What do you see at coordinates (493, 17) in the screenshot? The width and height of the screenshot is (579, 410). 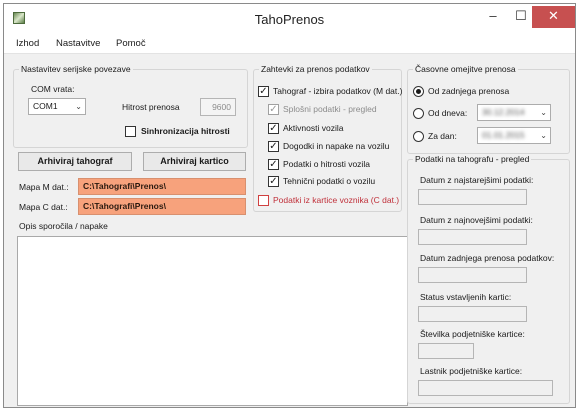 I see `minimize-icon: –` at bounding box center [493, 17].